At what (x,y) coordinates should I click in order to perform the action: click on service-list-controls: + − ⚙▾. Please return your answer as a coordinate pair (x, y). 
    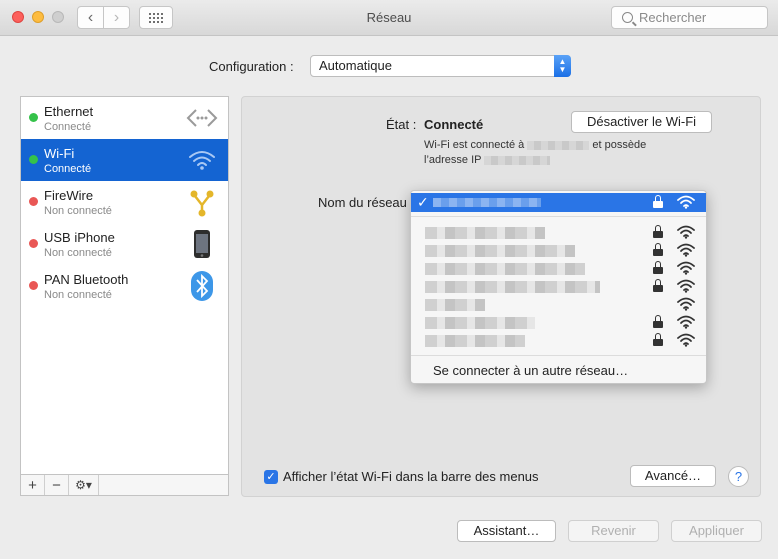
    Looking at the image, I should click on (124, 485).